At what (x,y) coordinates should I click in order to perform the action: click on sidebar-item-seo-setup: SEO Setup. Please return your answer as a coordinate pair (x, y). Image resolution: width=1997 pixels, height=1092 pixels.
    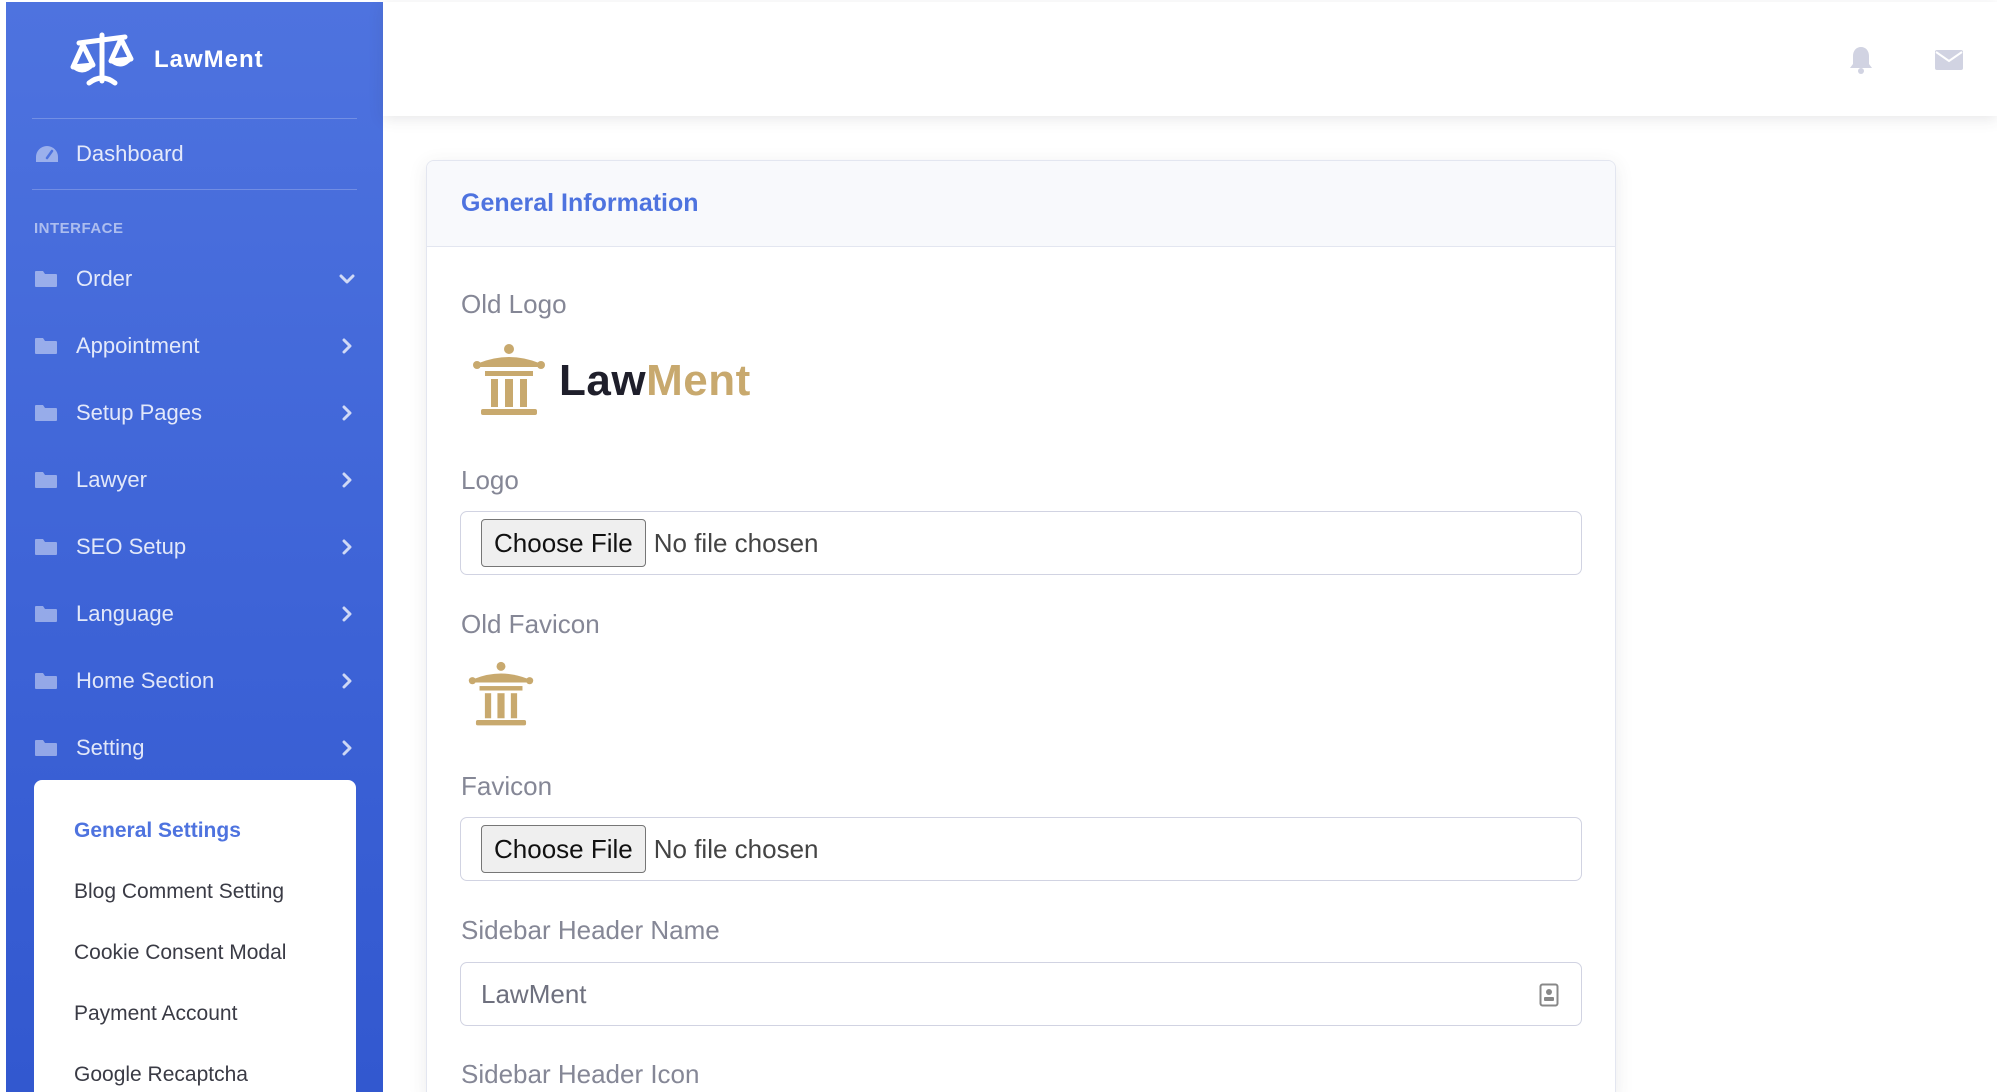
    Looking at the image, I should click on (194, 546).